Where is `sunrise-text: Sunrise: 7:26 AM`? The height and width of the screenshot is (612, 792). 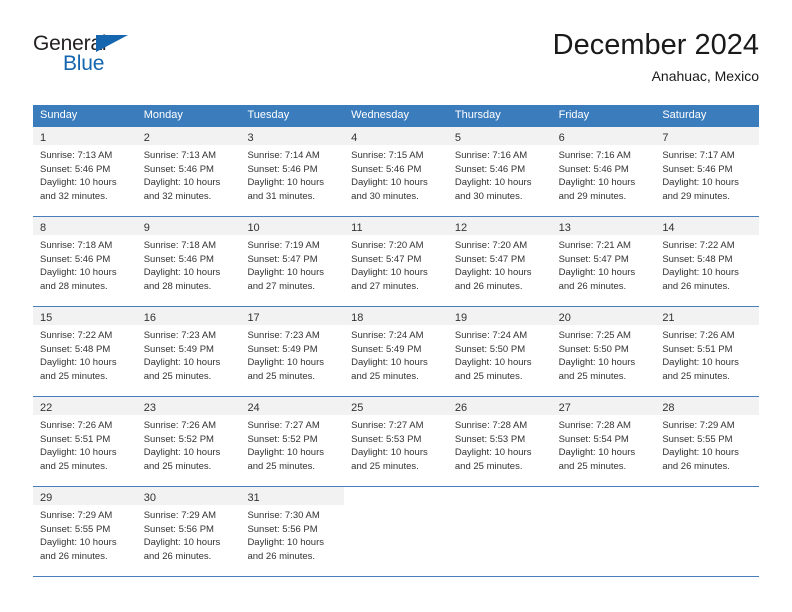 sunrise-text: Sunrise: 7:26 AM is located at coordinates (76, 425).